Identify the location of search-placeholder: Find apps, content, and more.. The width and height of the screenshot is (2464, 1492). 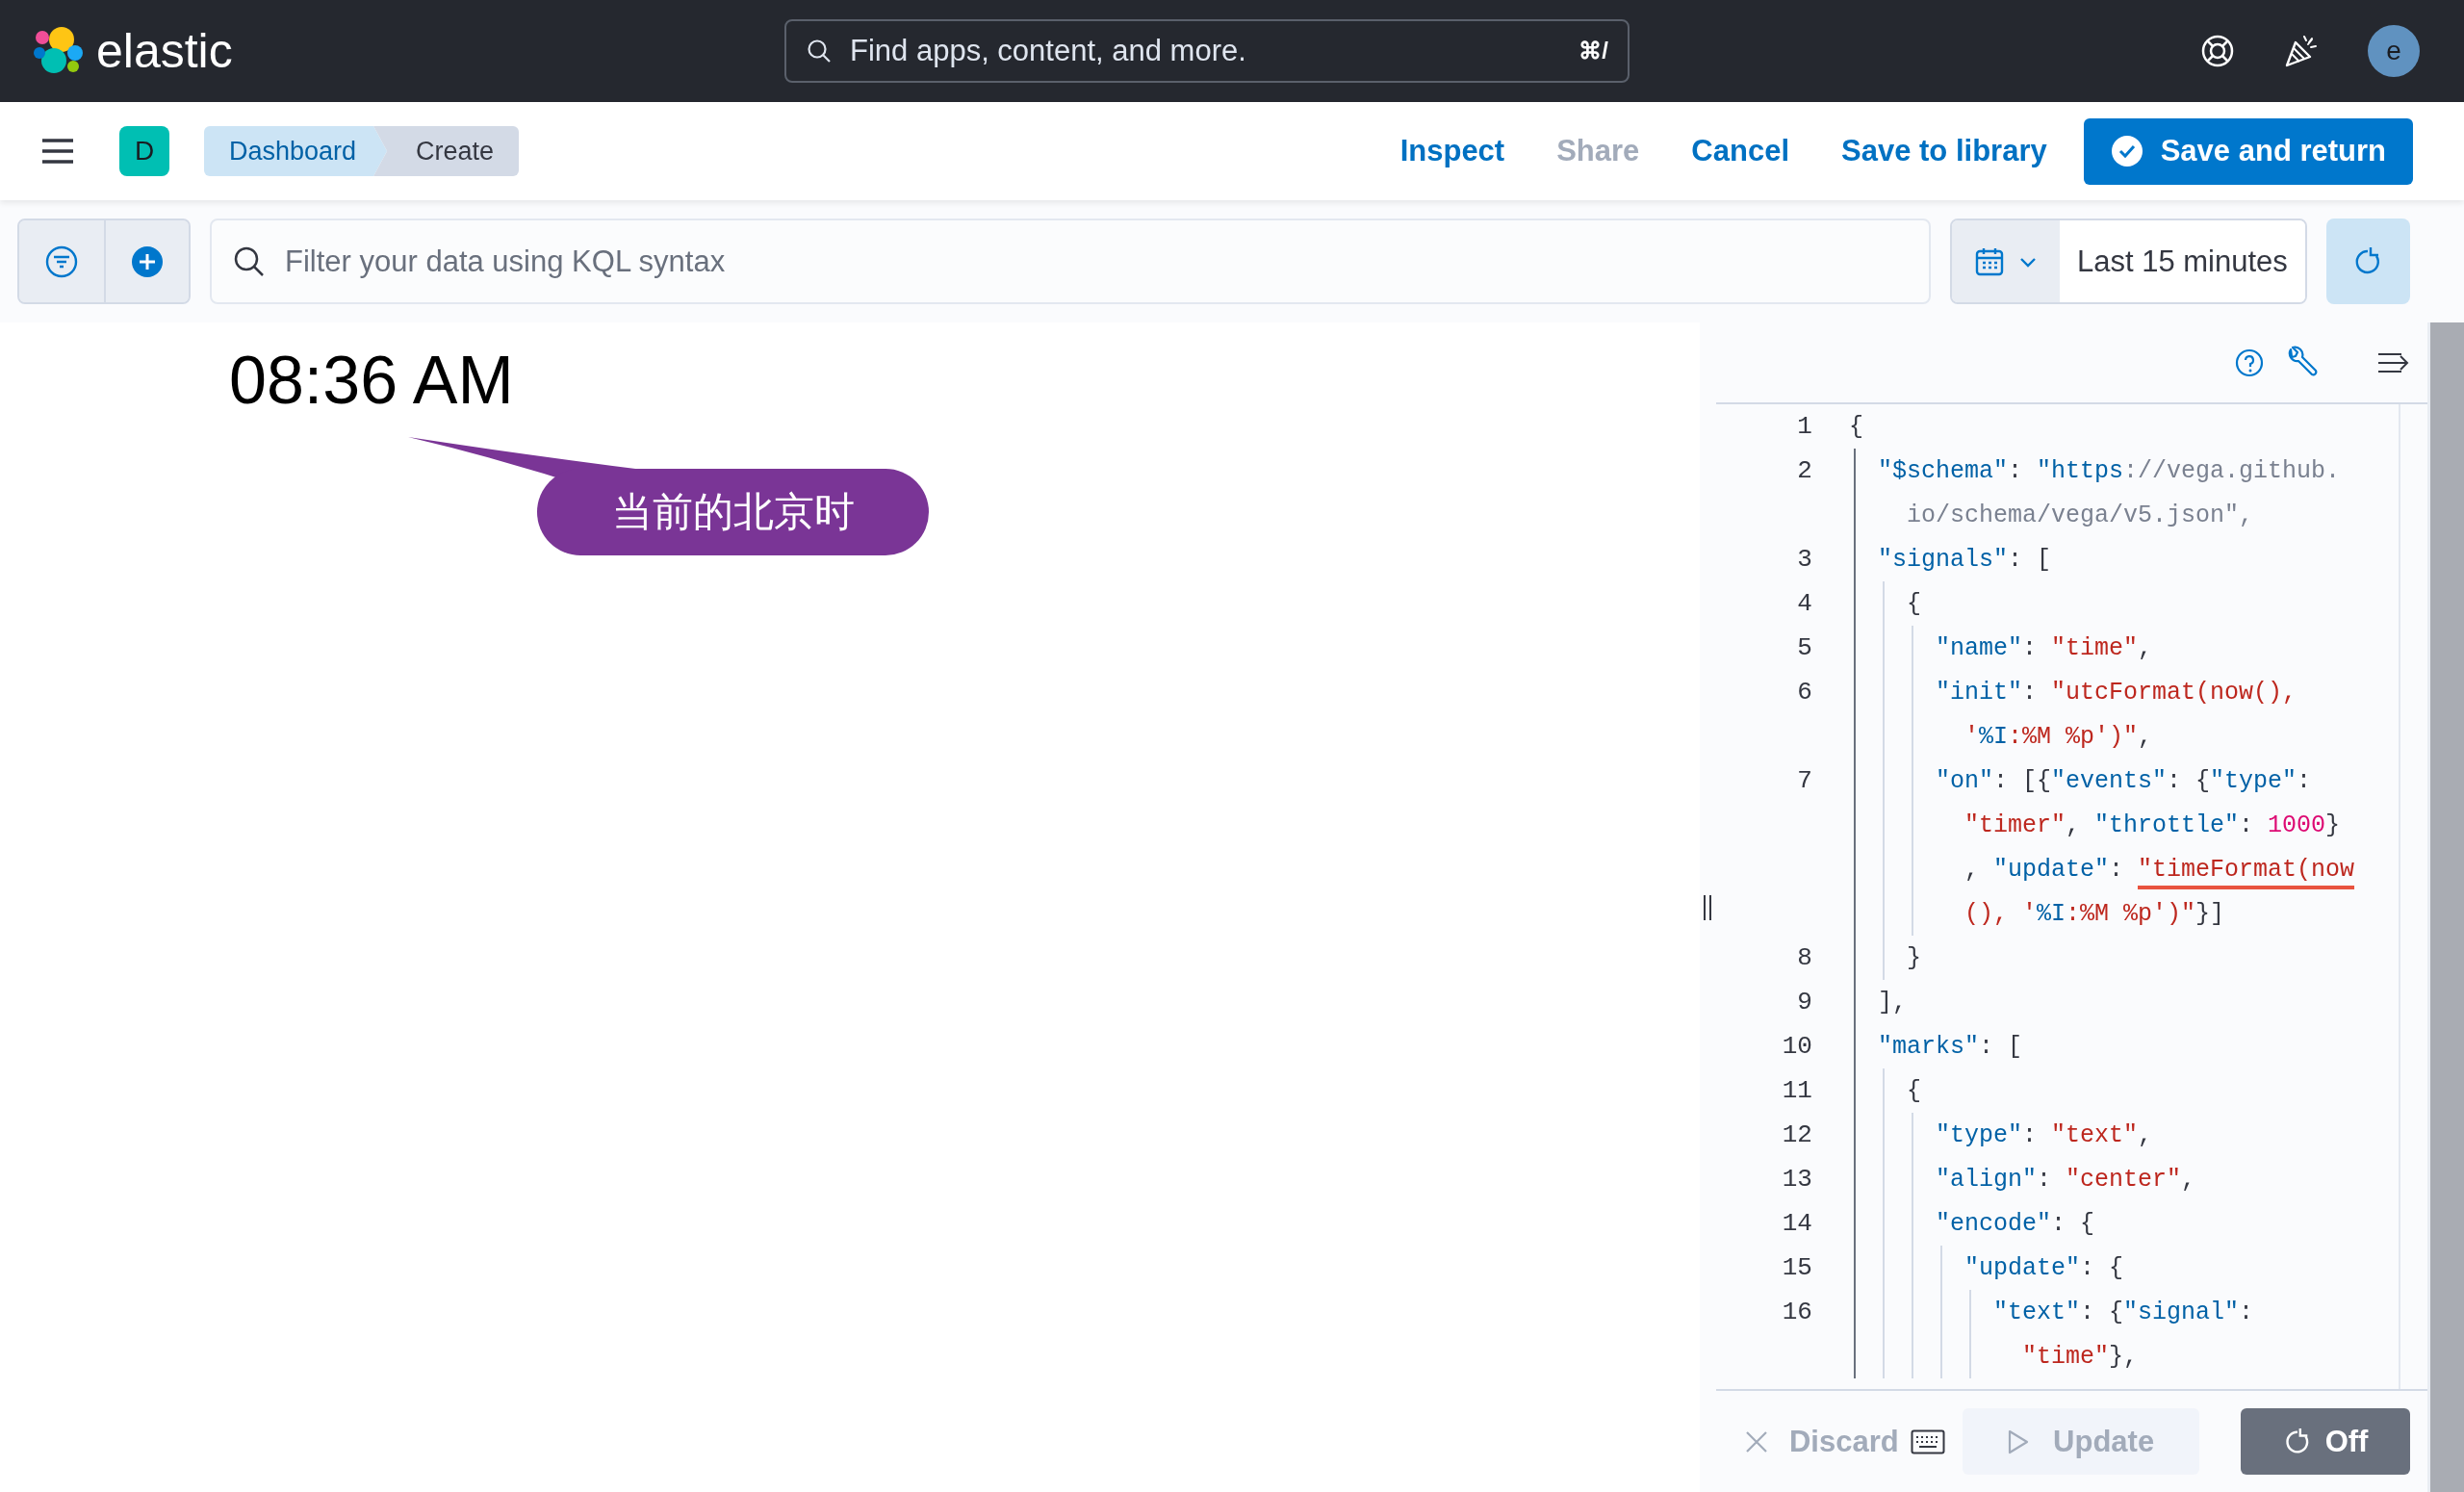
(1048, 51).